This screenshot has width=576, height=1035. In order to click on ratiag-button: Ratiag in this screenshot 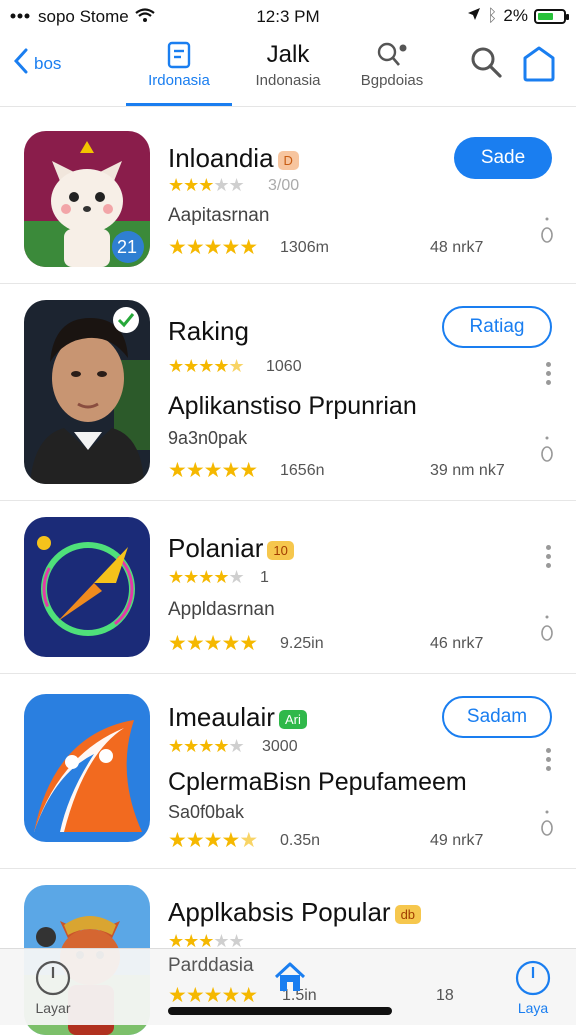, I will do `click(497, 327)`.